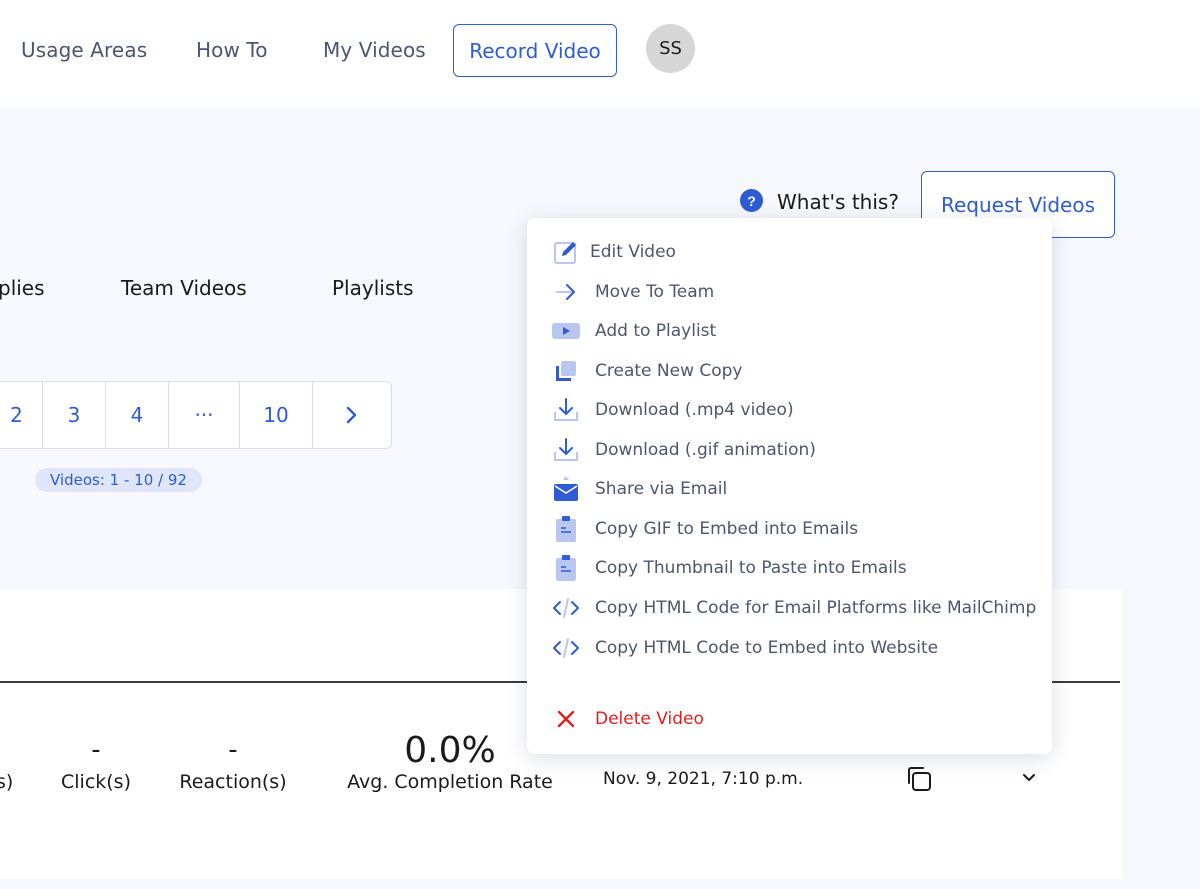 The image size is (1200, 889). I want to click on email-icon, so click(566, 489).